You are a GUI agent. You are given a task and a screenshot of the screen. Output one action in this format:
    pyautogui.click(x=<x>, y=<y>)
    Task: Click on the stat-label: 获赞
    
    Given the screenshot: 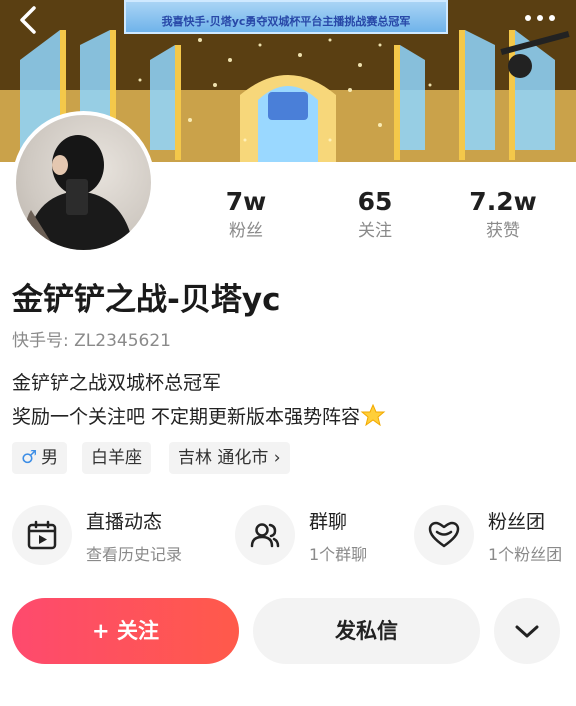 What is the action you would take?
    pyautogui.click(x=503, y=231)
    